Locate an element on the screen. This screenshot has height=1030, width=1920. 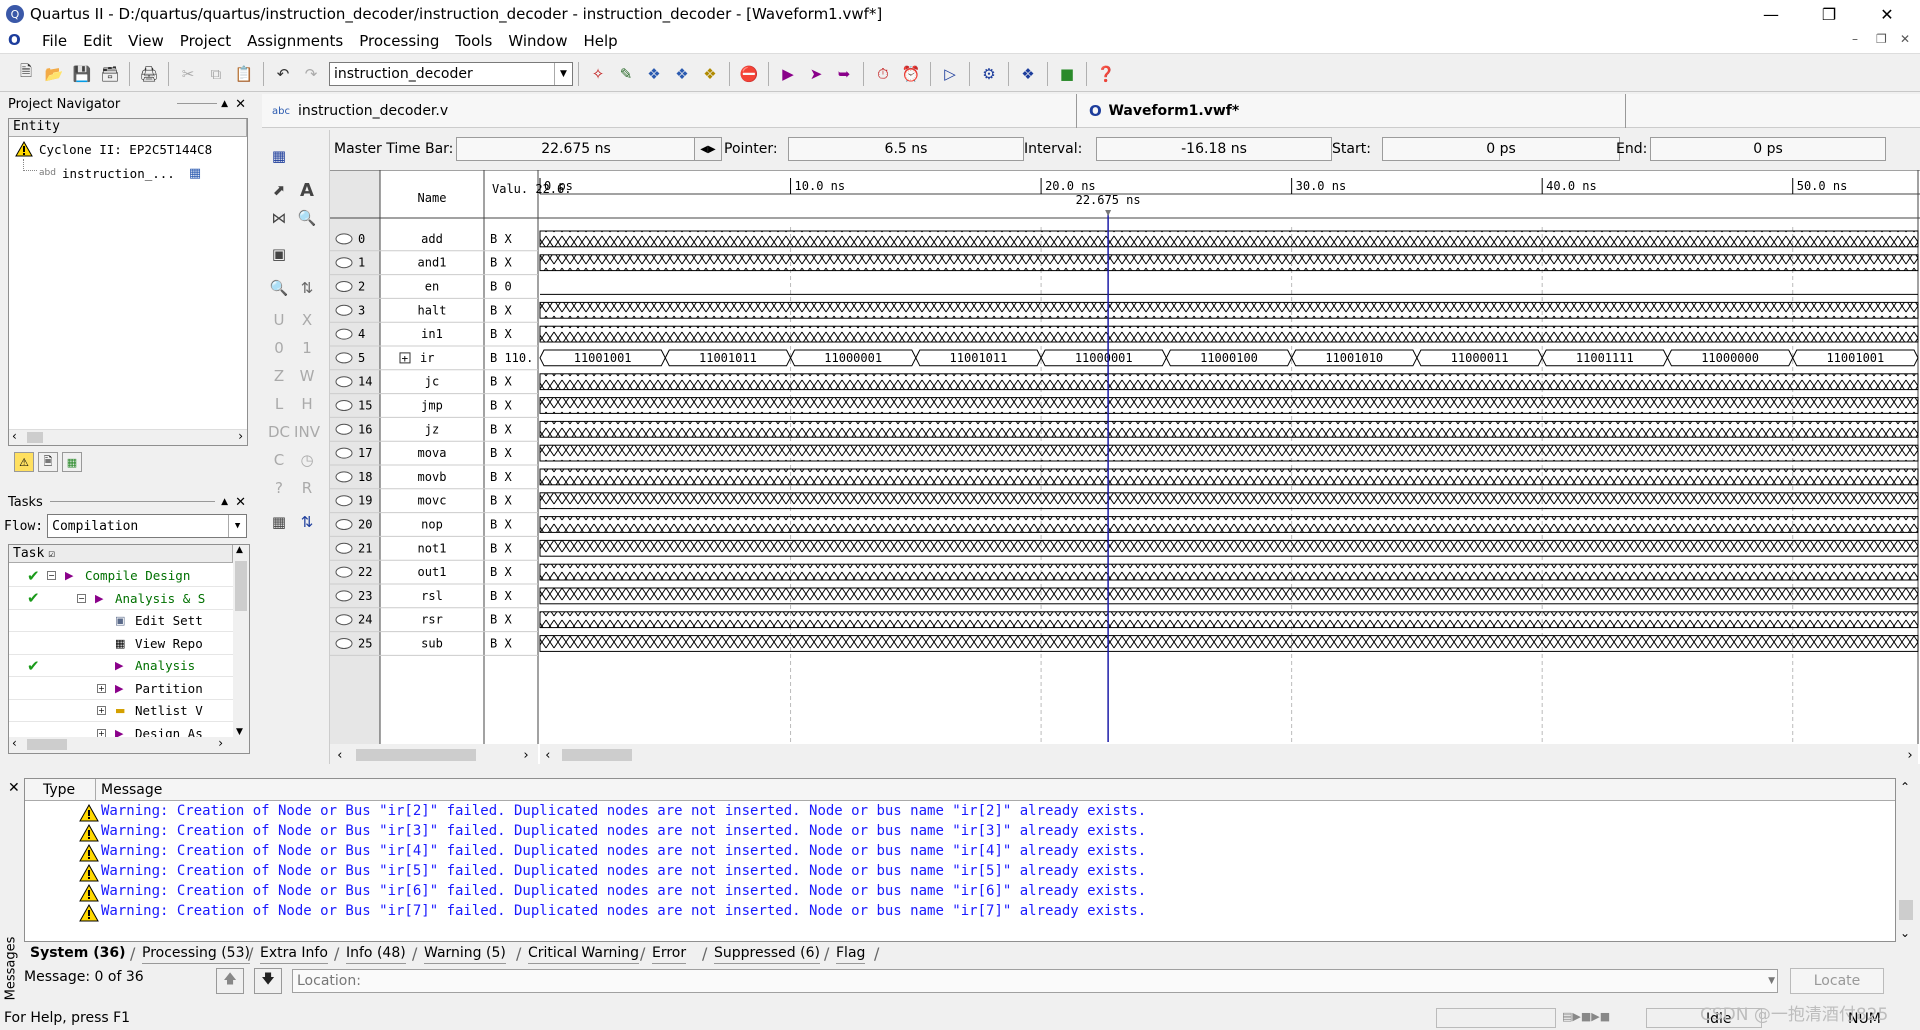
mdi-minimize-icon: – is located at coordinates (1855, 39).